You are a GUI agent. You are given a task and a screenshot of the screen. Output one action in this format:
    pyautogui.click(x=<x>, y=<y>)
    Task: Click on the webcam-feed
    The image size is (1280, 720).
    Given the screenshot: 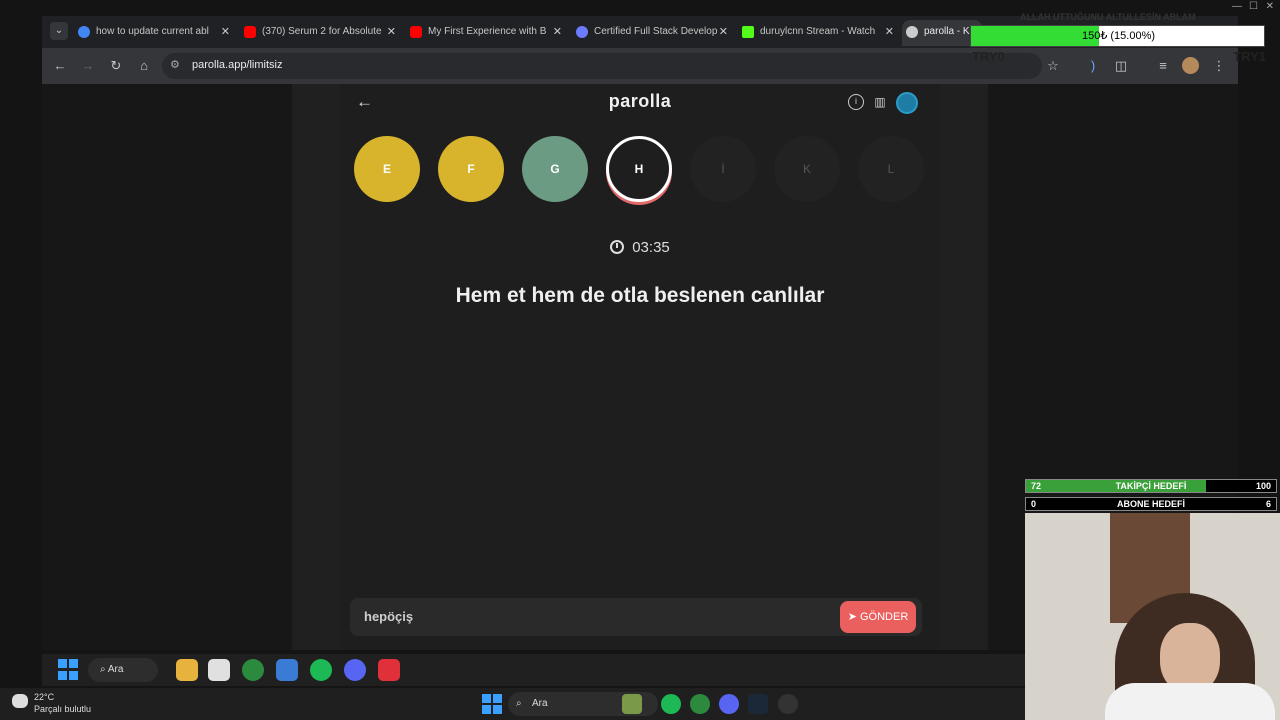 What is the action you would take?
    pyautogui.click(x=1152, y=616)
    